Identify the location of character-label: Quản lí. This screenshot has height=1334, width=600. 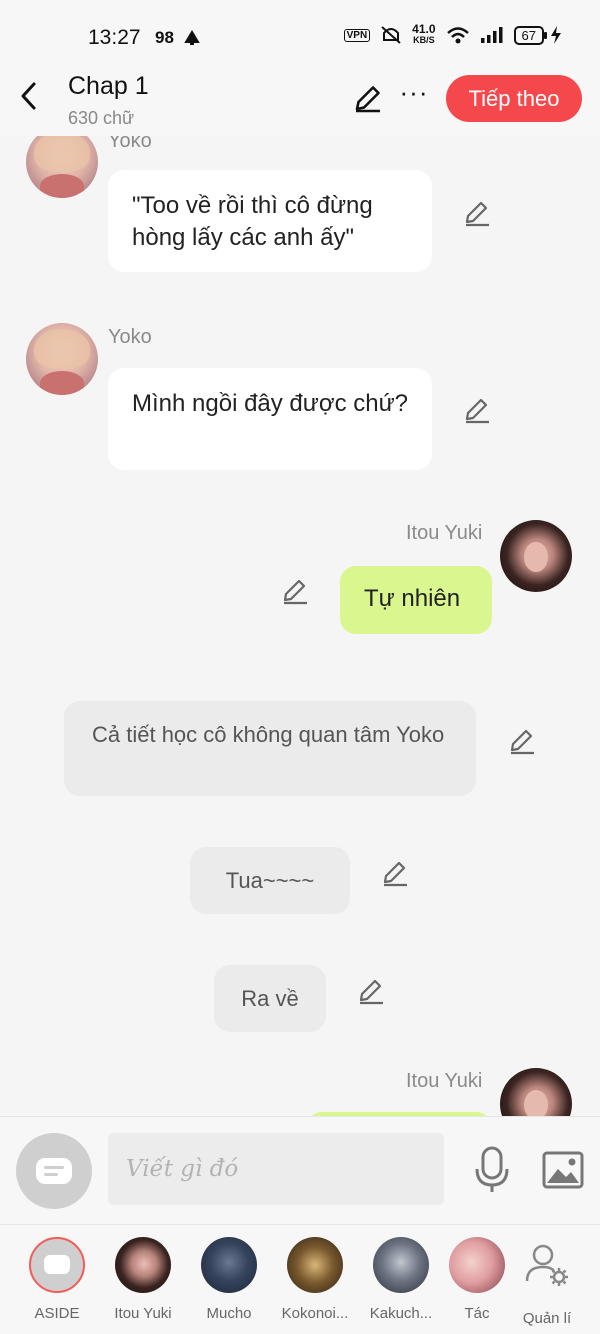
(547, 1318).